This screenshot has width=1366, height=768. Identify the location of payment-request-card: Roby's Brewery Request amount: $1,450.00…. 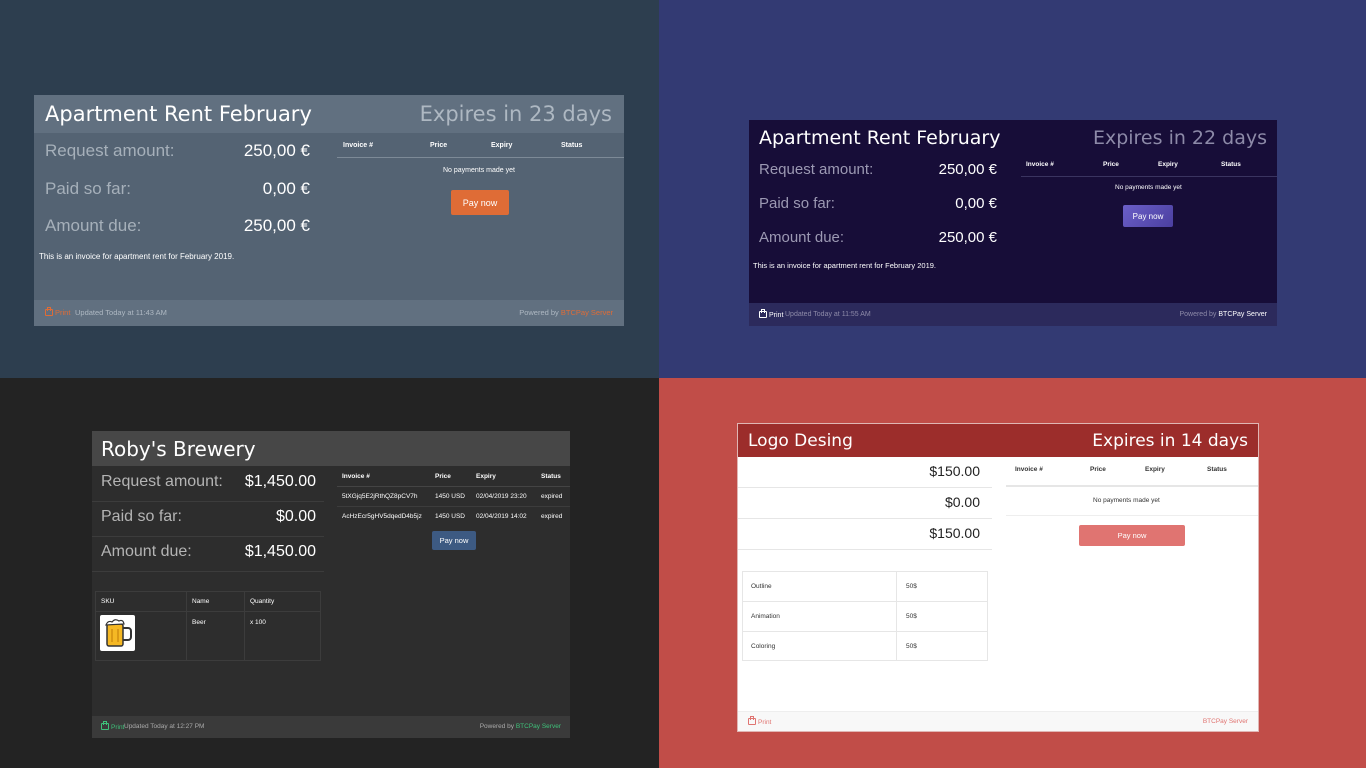
(331, 584).